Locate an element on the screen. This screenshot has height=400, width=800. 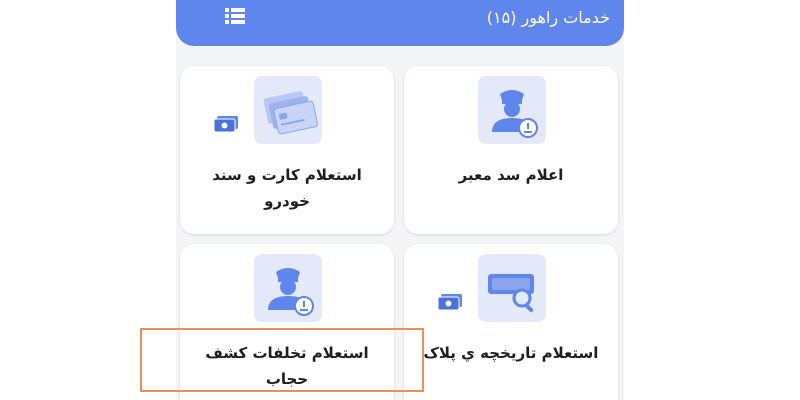
plate-search-icon is located at coordinates (512, 288).